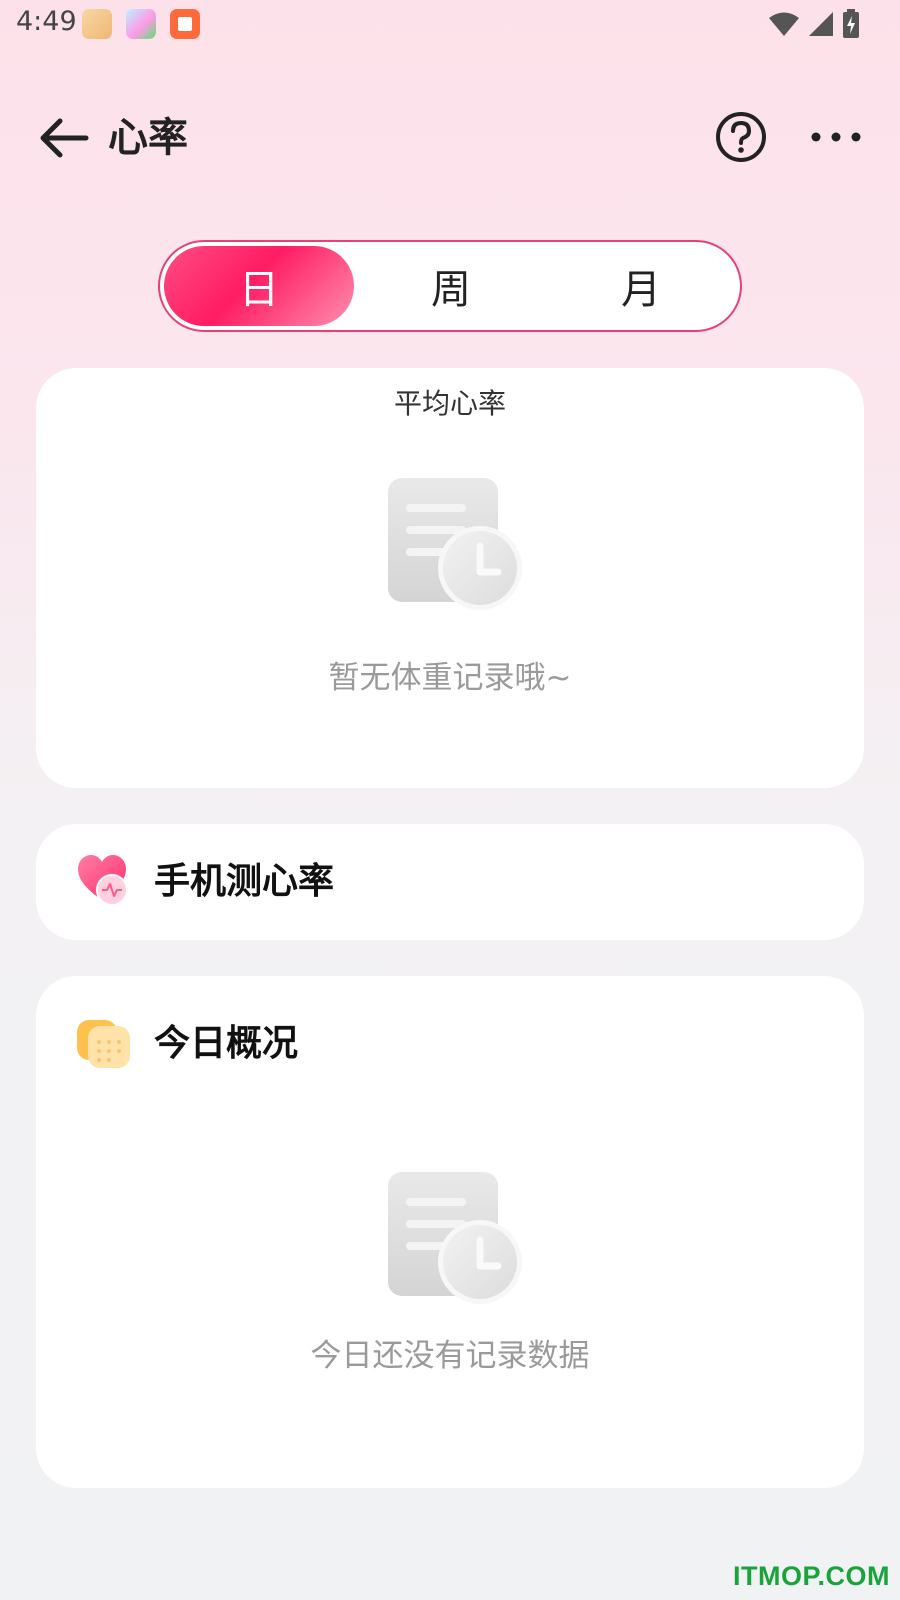  What do you see at coordinates (103, 880) in the screenshot?
I see `heart-pulse-icon` at bounding box center [103, 880].